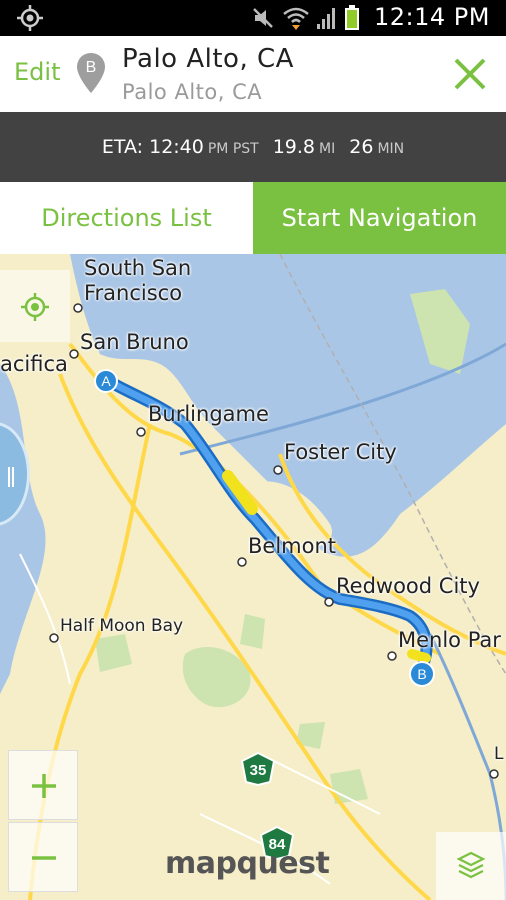 The height and width of the screenshot is (900, 506). Describe the element at coordinates (327, 149) in the screenshot. I see `distance-unit: MI` at that location.